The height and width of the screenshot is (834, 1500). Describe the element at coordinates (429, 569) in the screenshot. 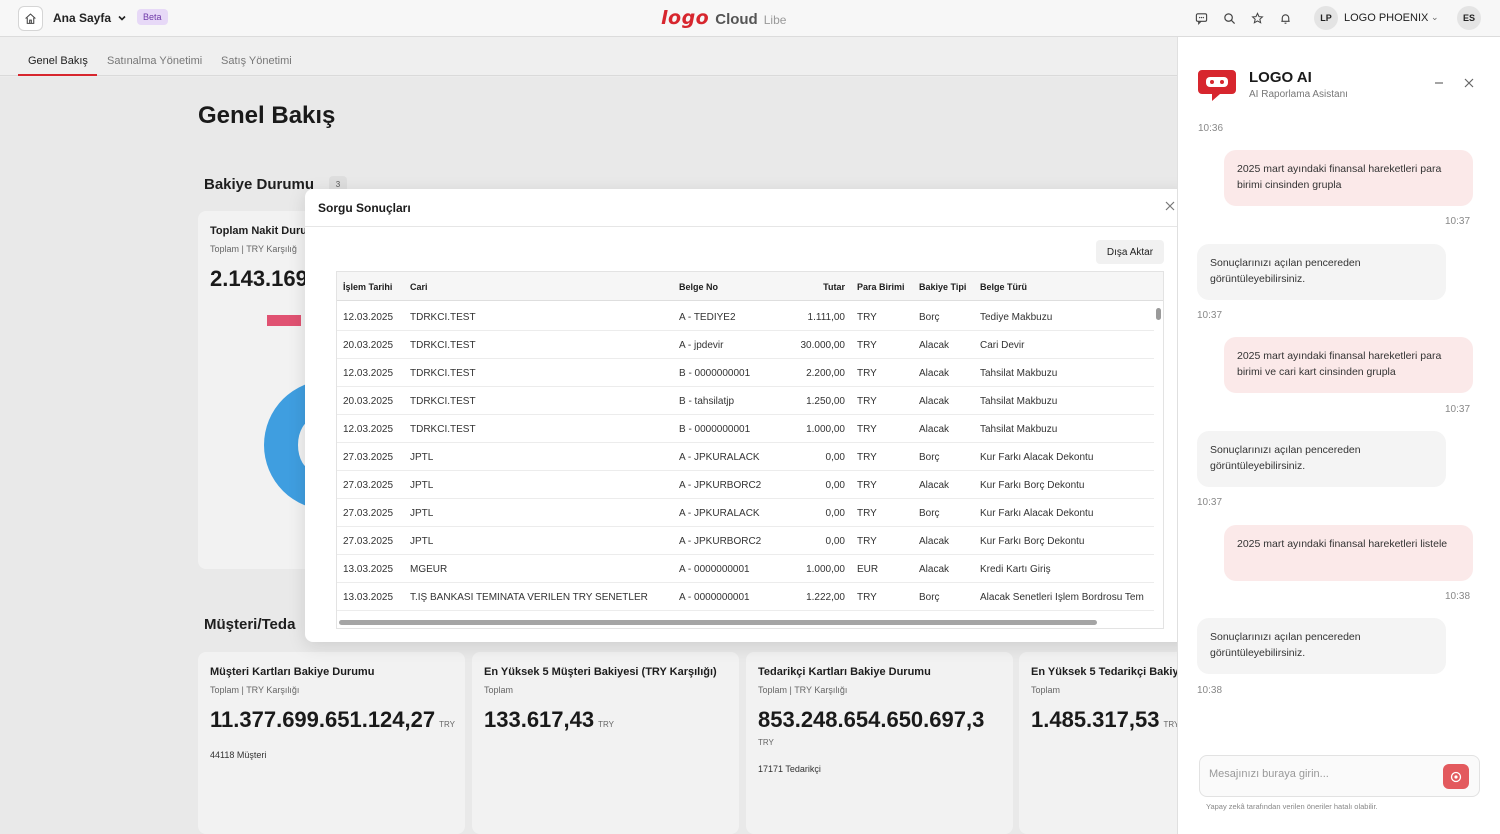

I see `cell-account: MGEUR` at that location.